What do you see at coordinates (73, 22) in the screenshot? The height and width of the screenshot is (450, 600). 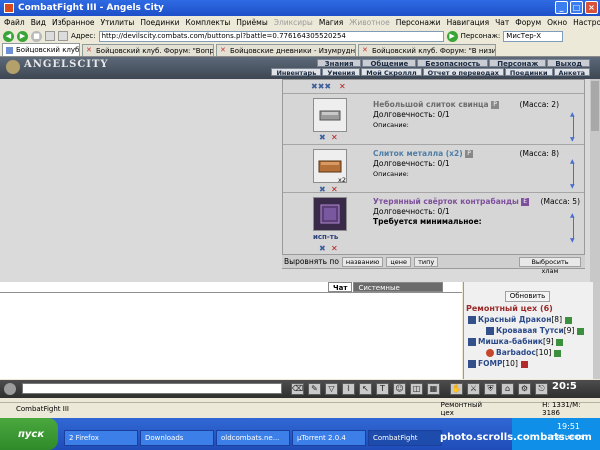 I see `menu-favorites: Избранное` at bounding box center [73, 22].